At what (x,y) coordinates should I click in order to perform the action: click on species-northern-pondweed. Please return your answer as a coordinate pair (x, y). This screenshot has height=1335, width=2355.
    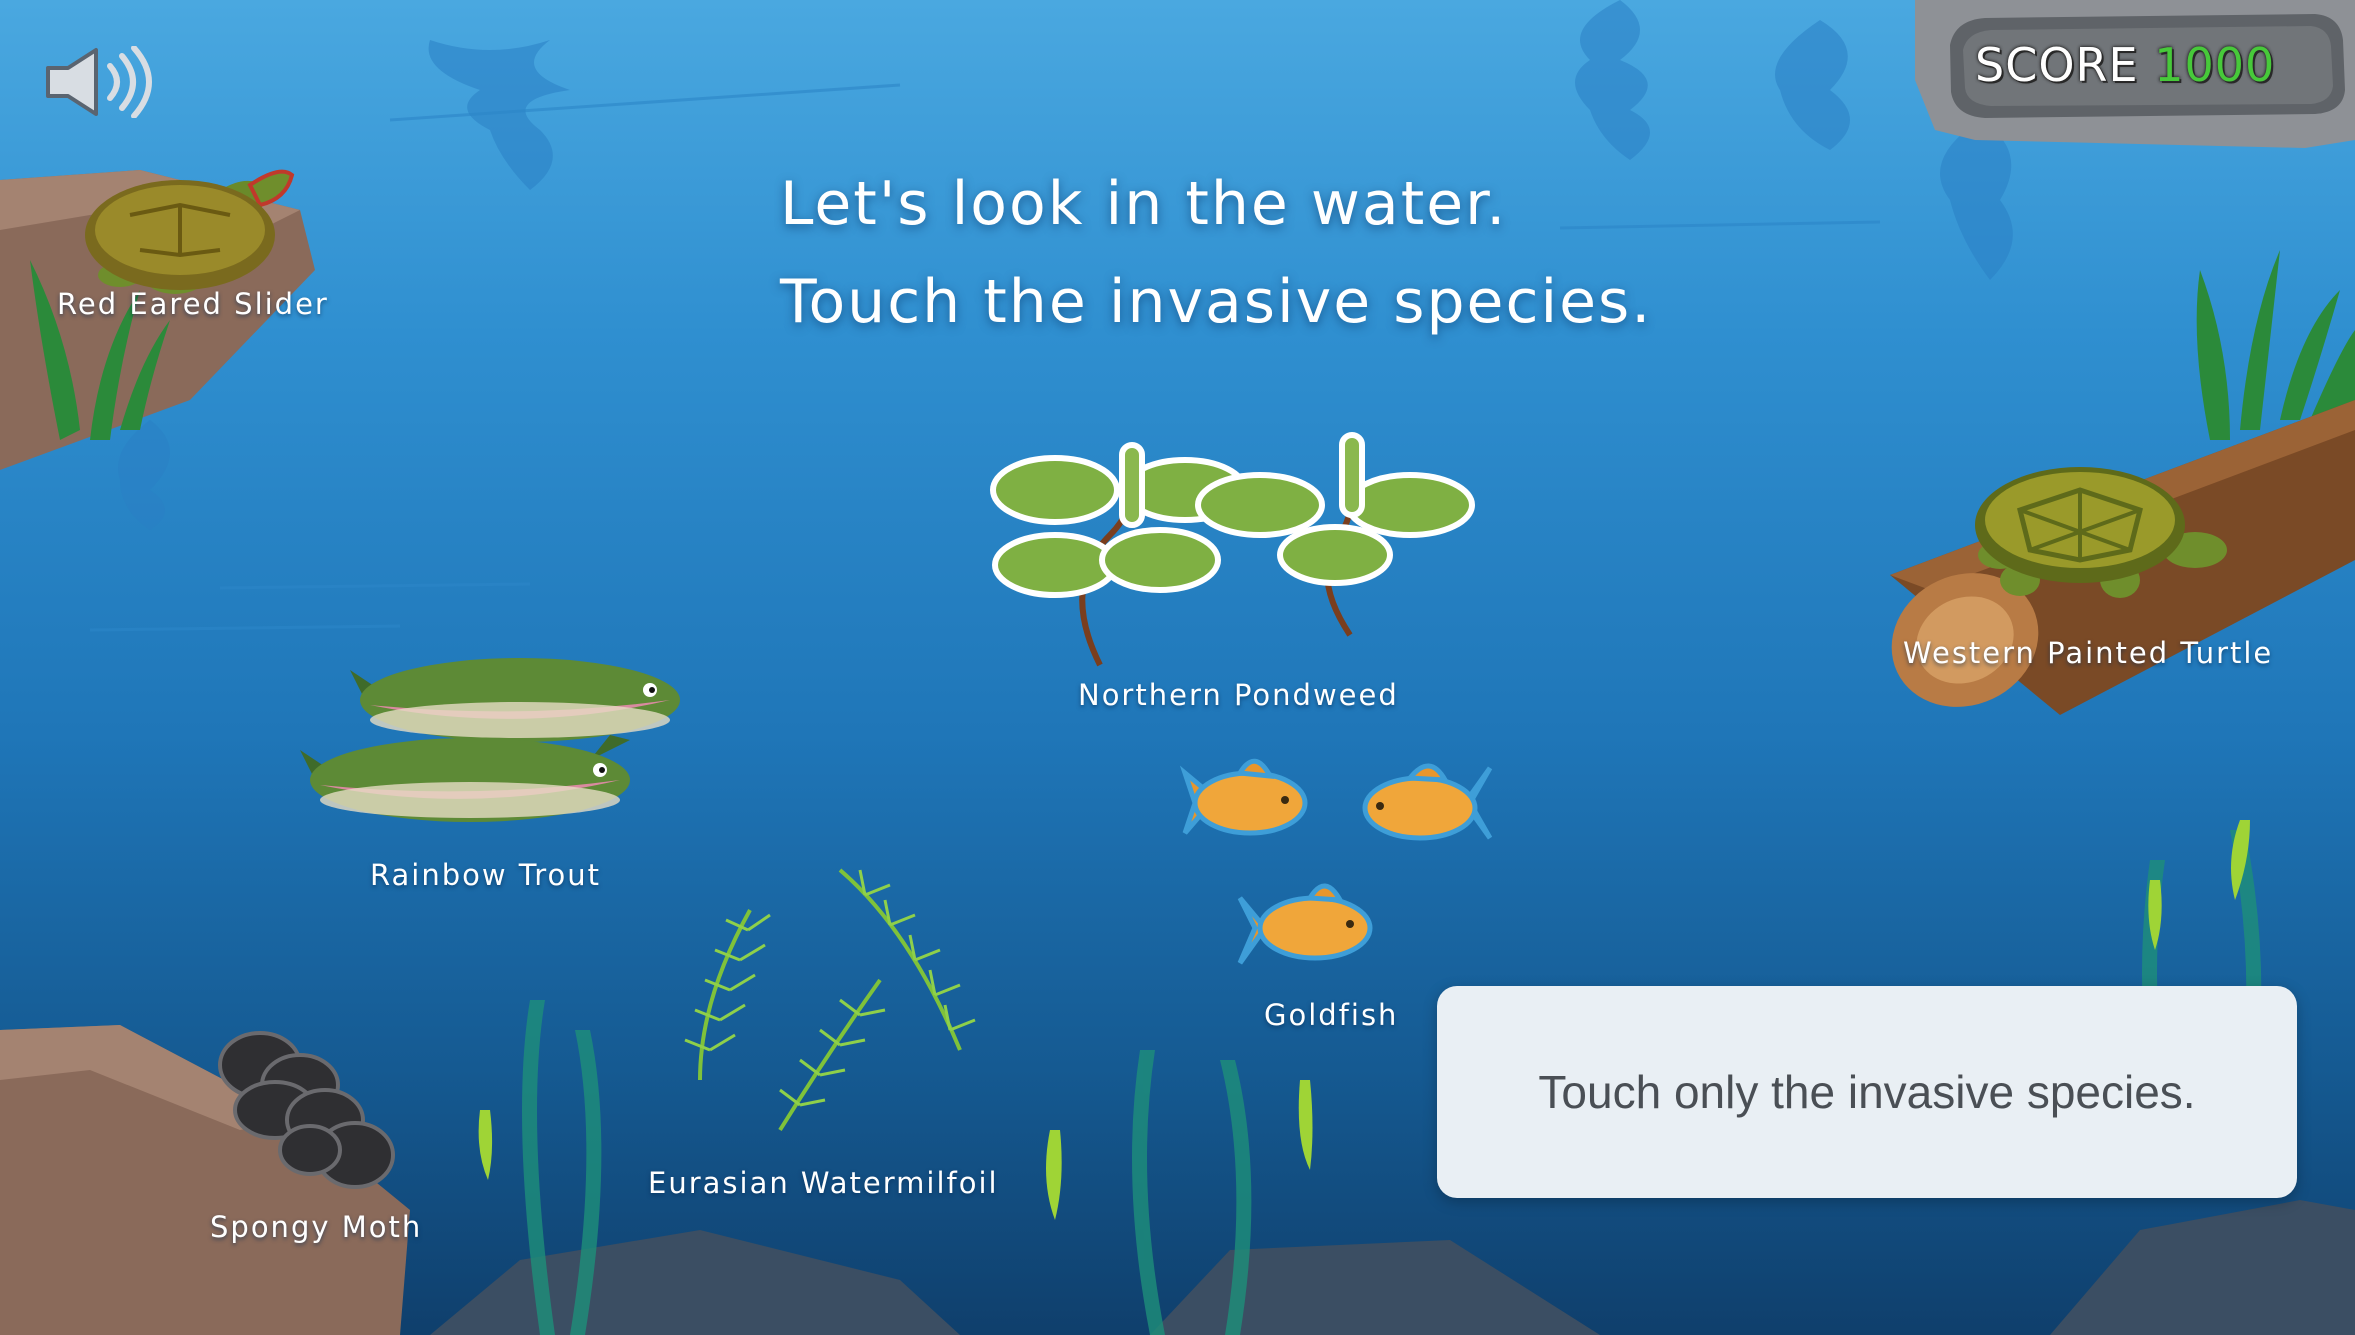
    Looking at the image, I should click on (1235, 547).